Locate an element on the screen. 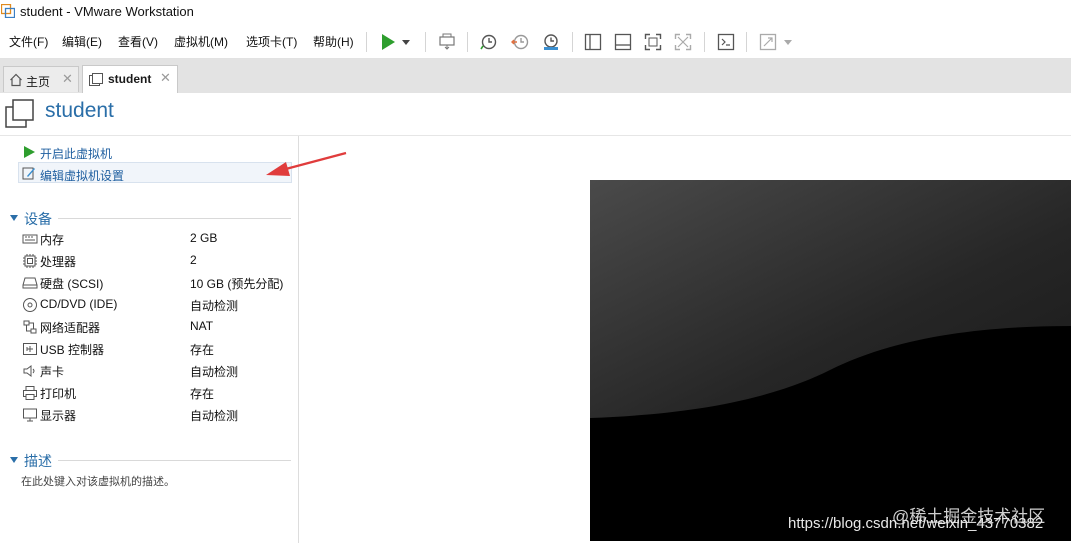 The width and height of the screenshot is (1071, 543). device-row-sound: 声卡 自动检测 is located at coordinates (157, 371).